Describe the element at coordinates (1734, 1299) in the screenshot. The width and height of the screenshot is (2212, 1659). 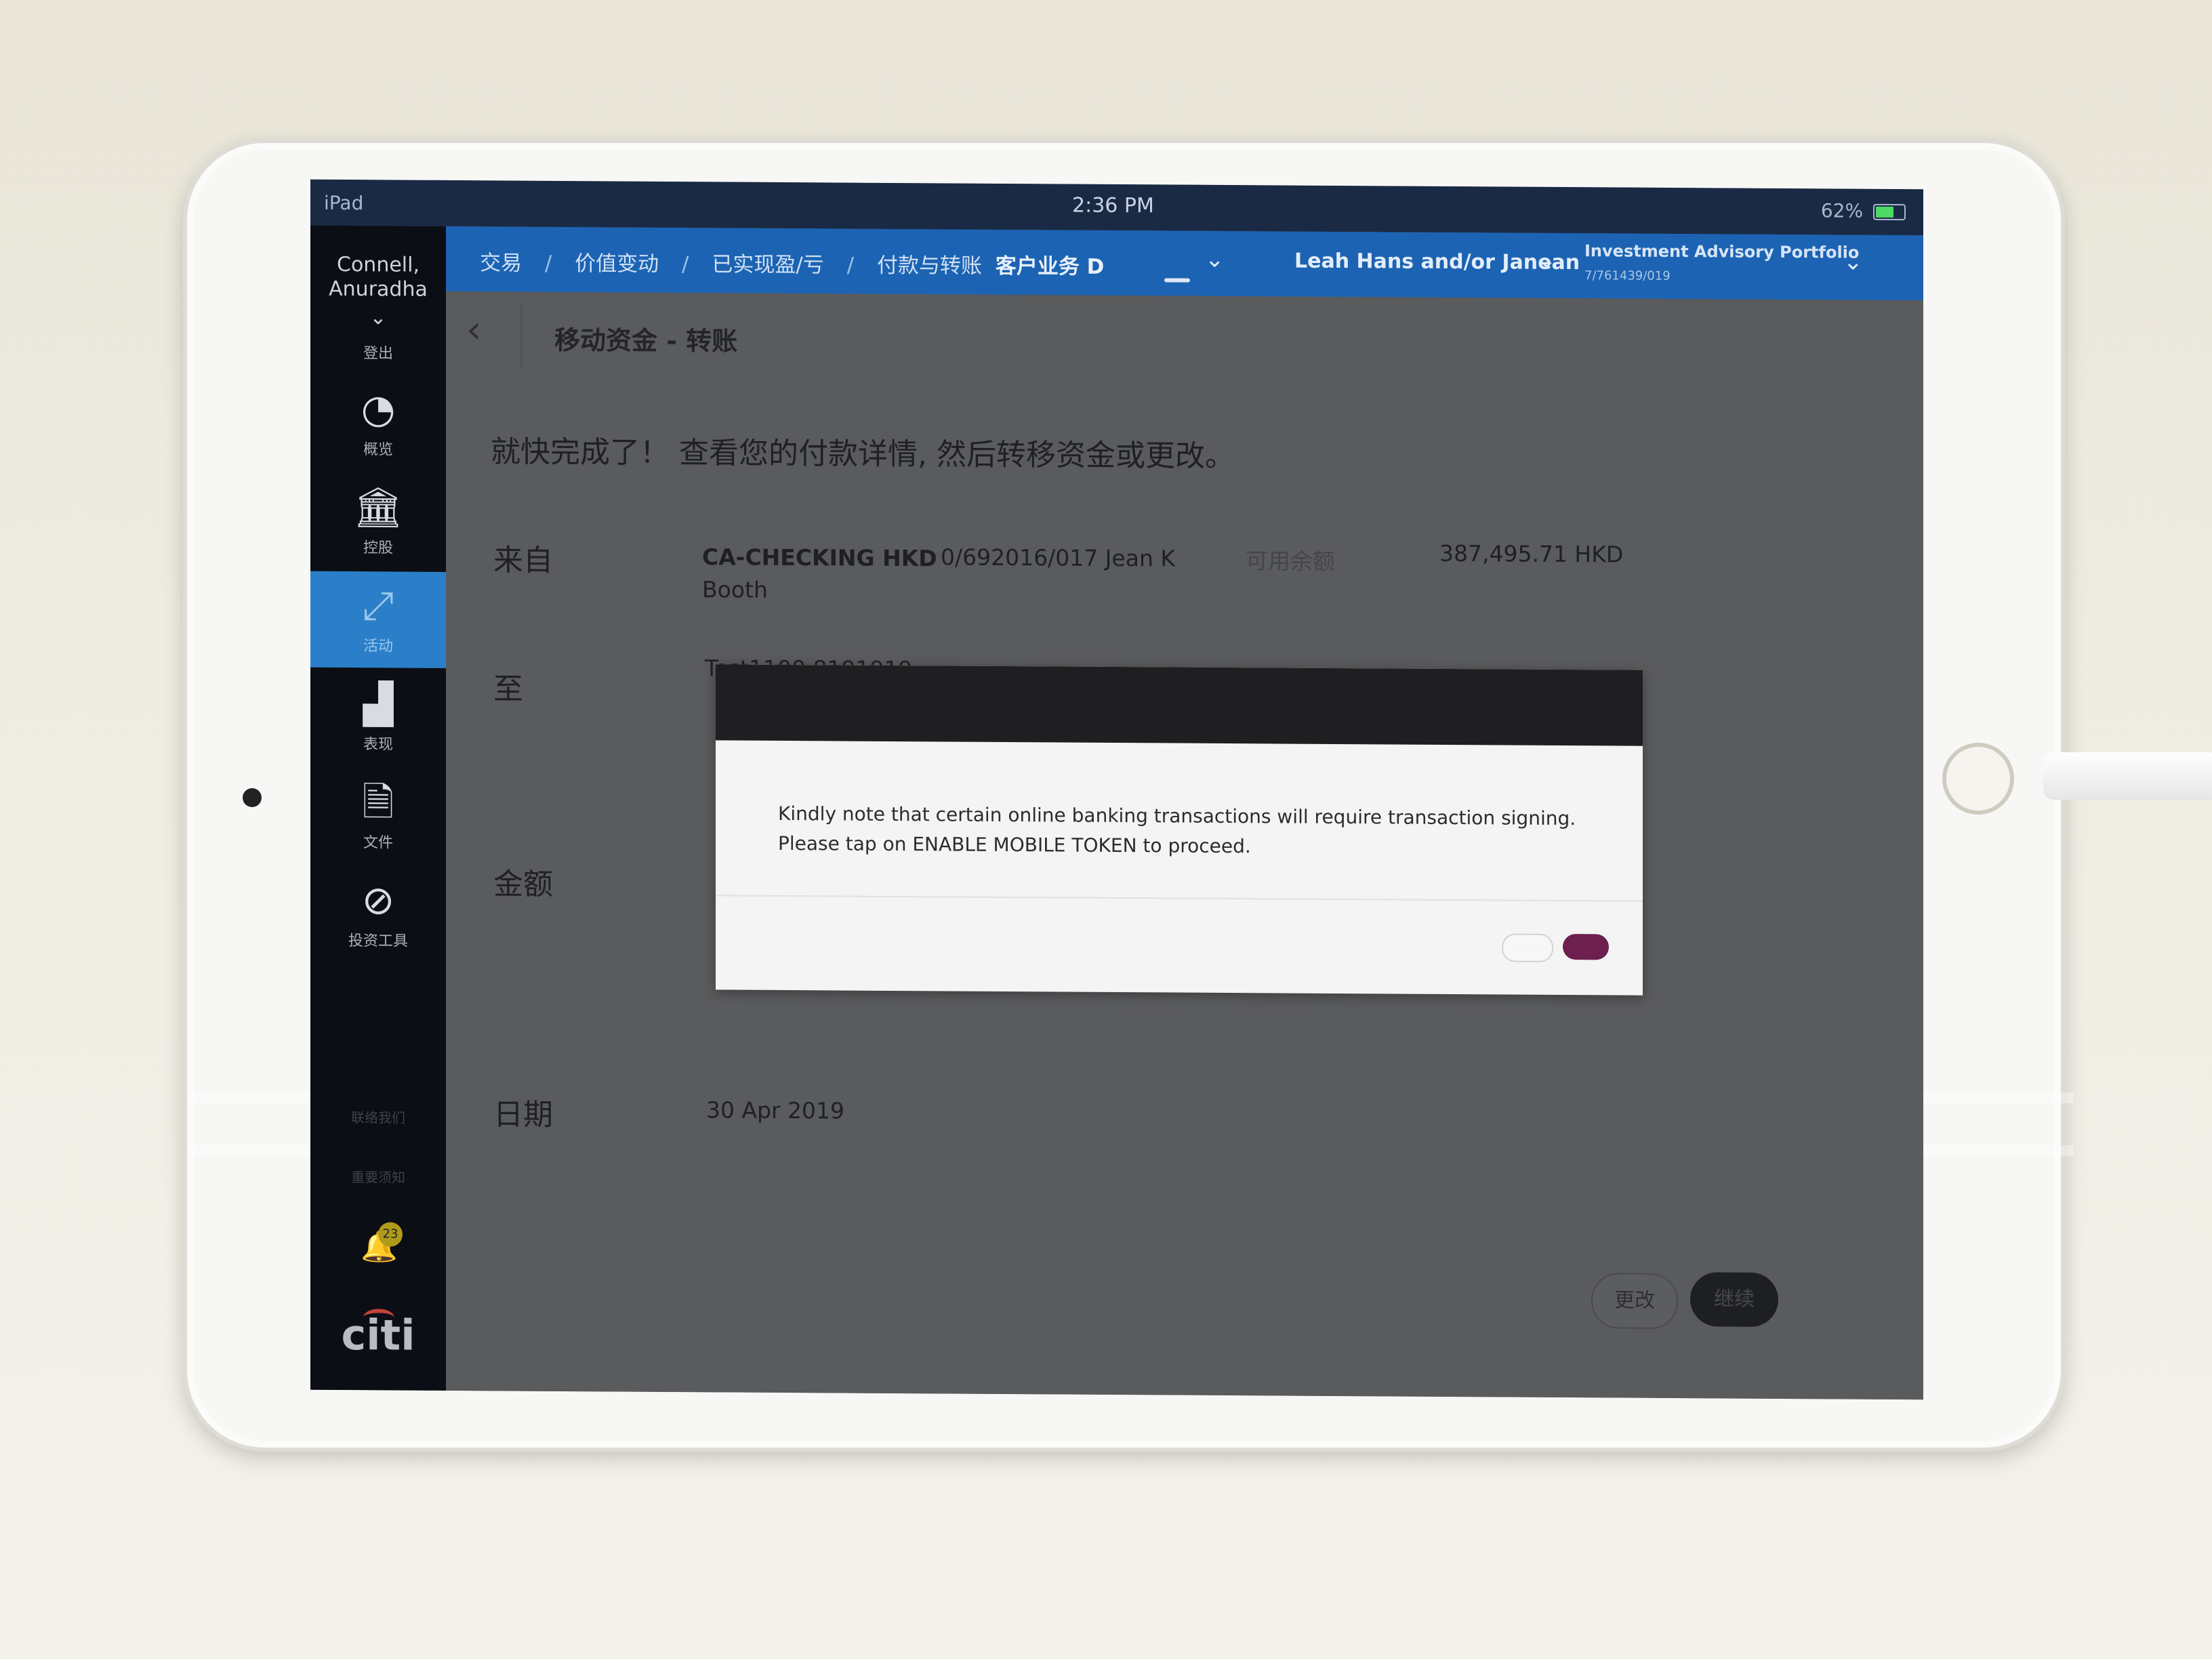
I see `continue-button: 继续` at that location.